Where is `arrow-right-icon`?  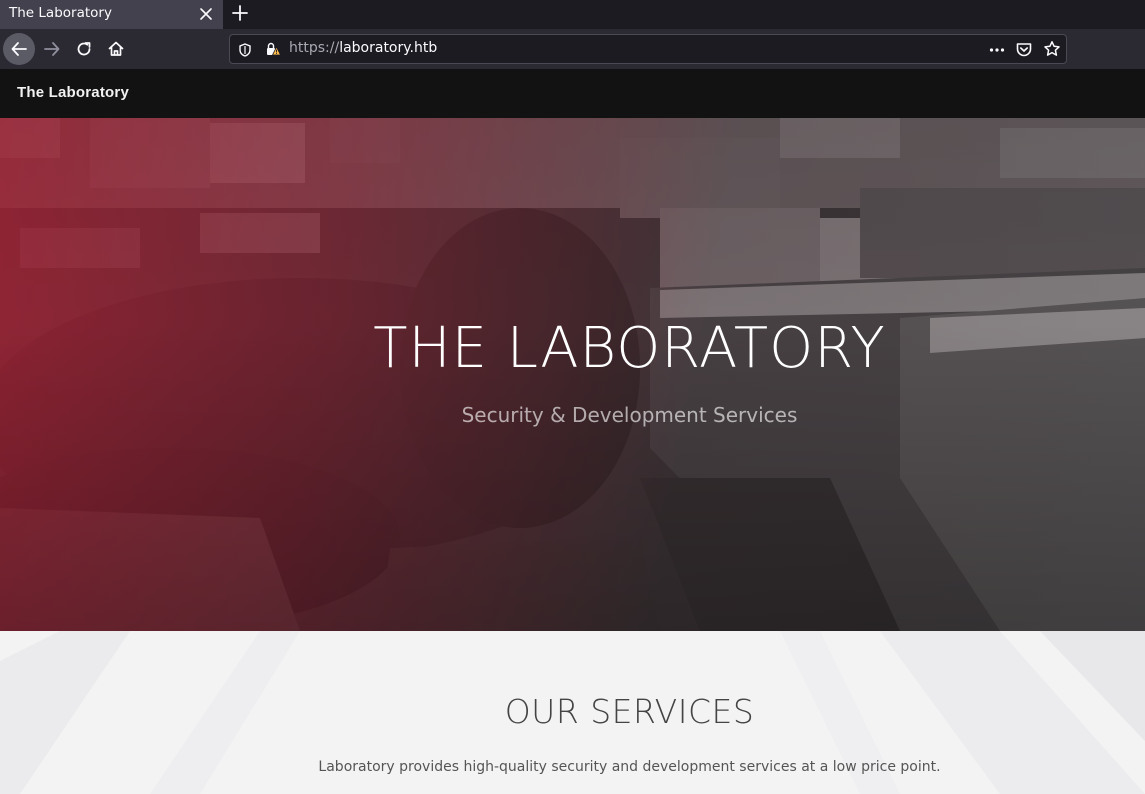
arrow-right-icon is located at coordinates (52, 49).